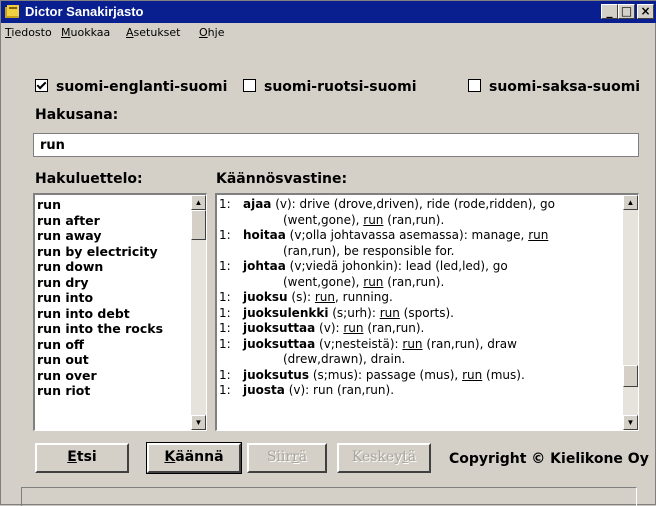  I want to click on list-item: run into the rocks, so click(120, 329).